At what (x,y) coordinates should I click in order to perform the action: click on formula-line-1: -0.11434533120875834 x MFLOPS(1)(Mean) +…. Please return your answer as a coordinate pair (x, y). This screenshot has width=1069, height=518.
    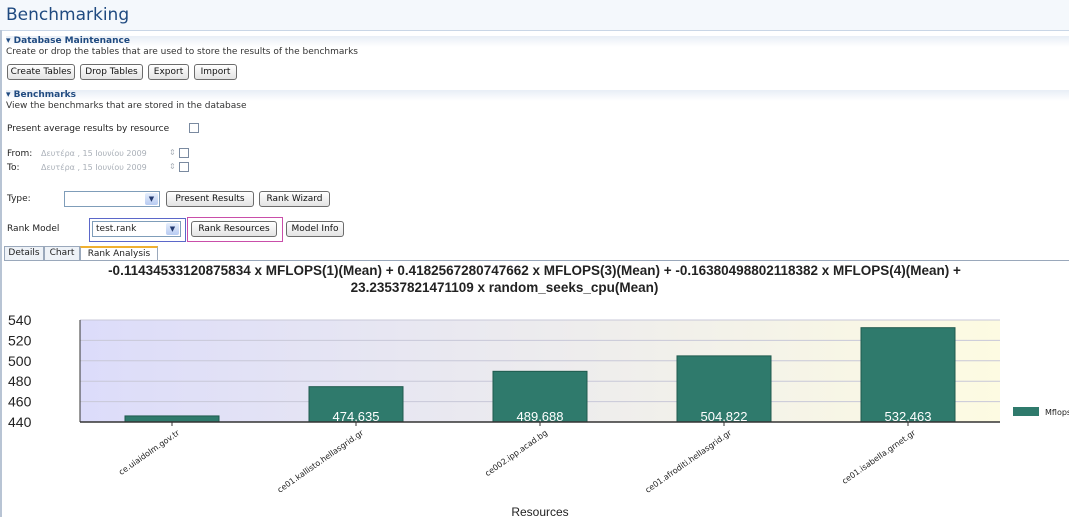
    Looking at the image, I should click on (534, 270).